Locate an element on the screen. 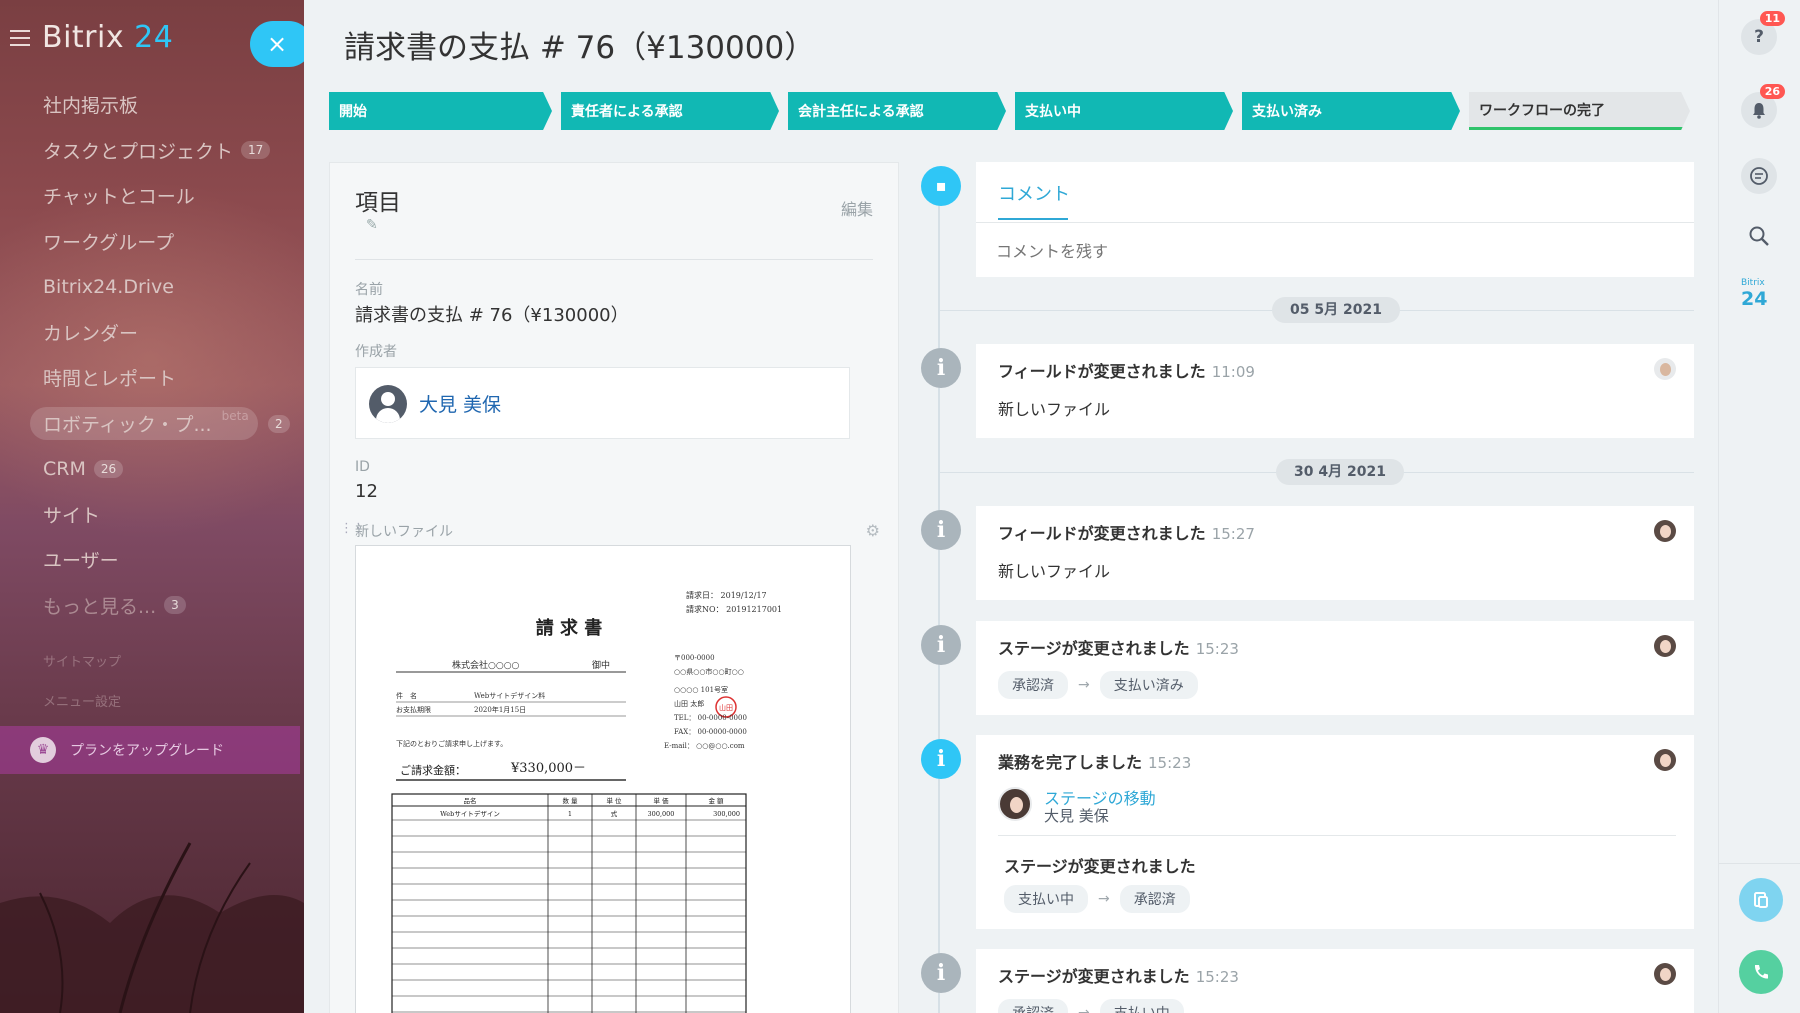  sidebar-item-rpa: ロボティック・プ... beta 2 is located at coordinates (152, 424).